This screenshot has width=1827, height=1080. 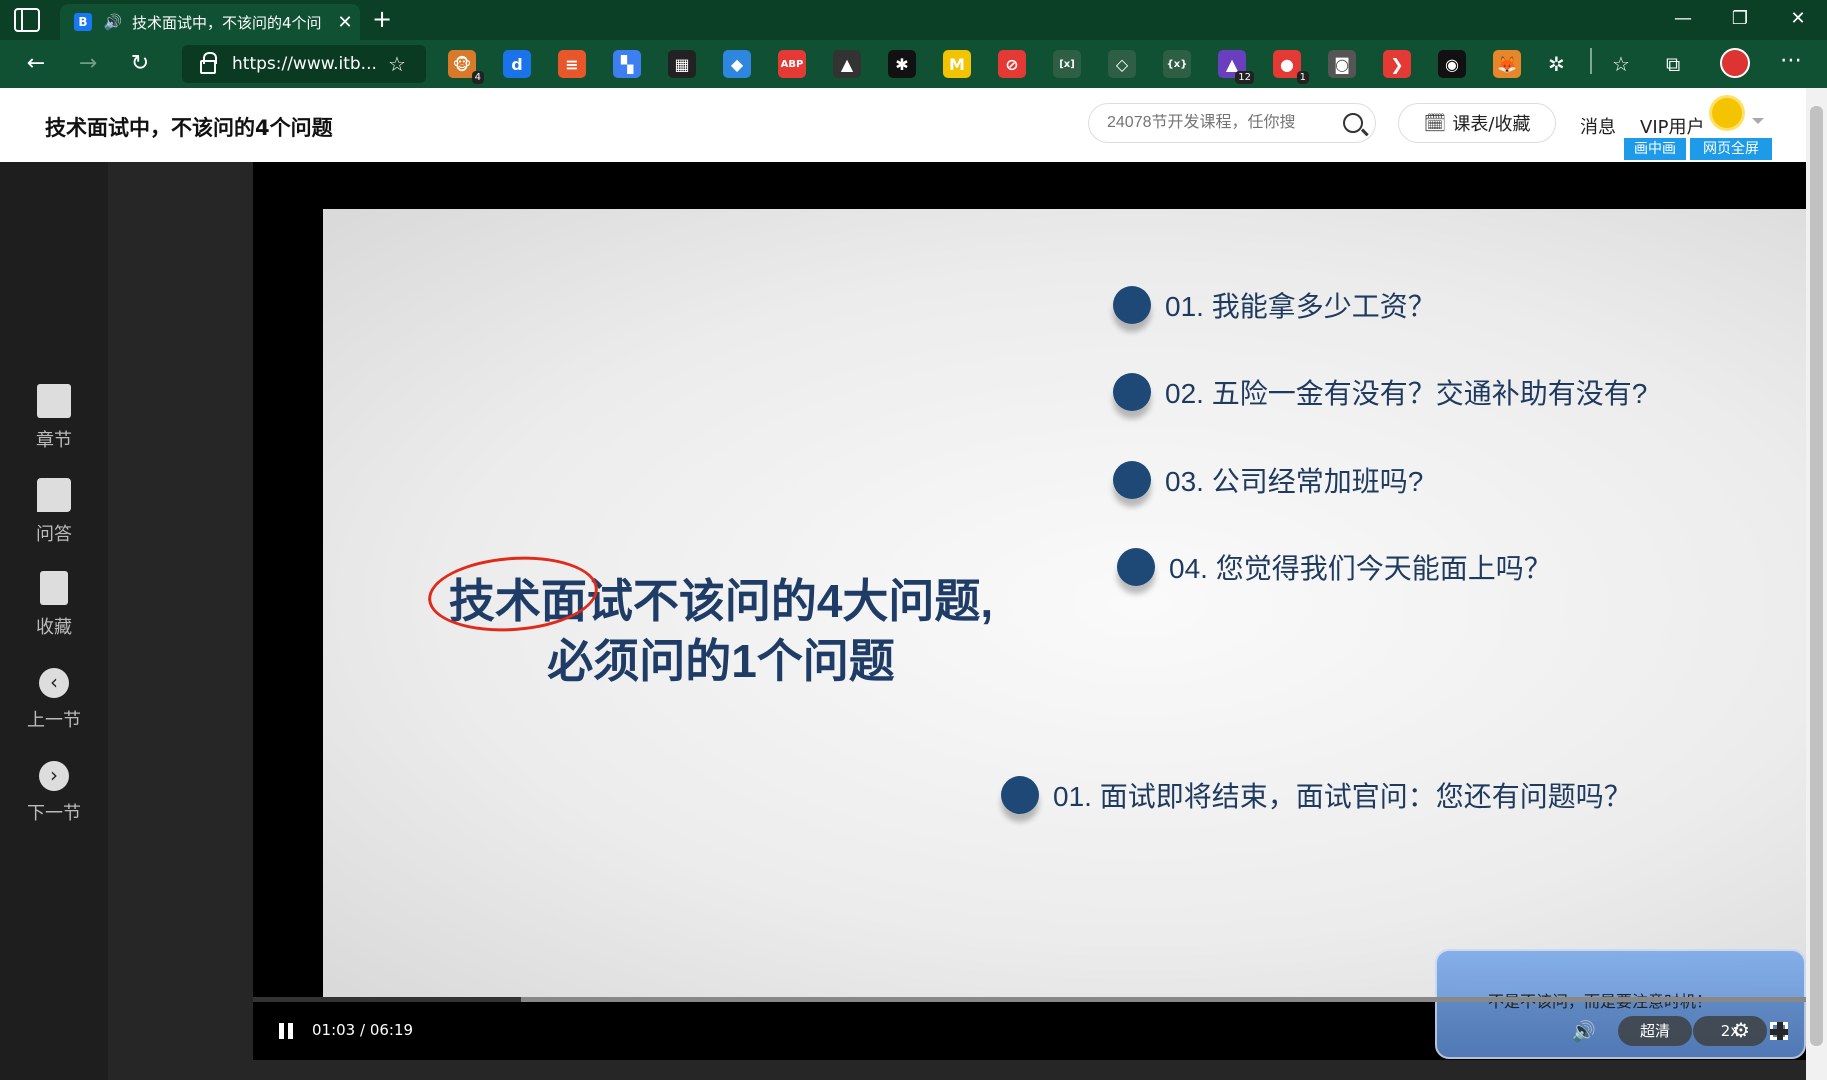 I want to click on player-controls: 01:03 / 06:19 🔊 超清 2x ⚙, so click(x=1040, y=1031).